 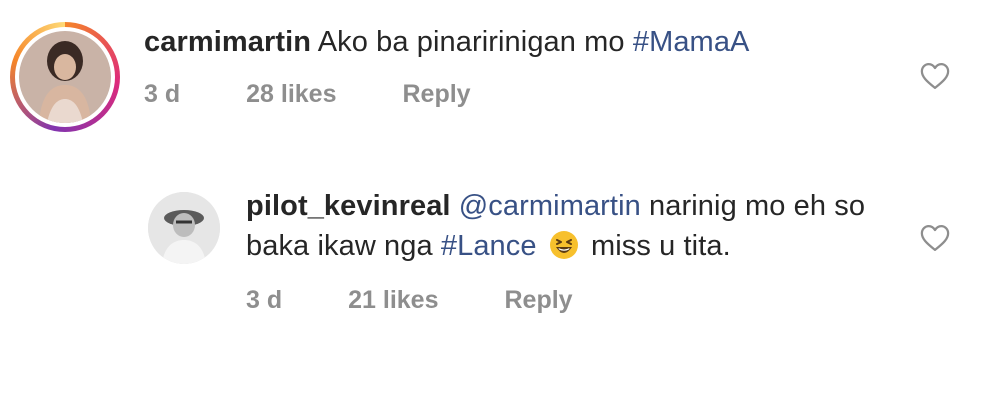 I want to click on grinning-squinting-face-icon, so click(x=563, y=245).